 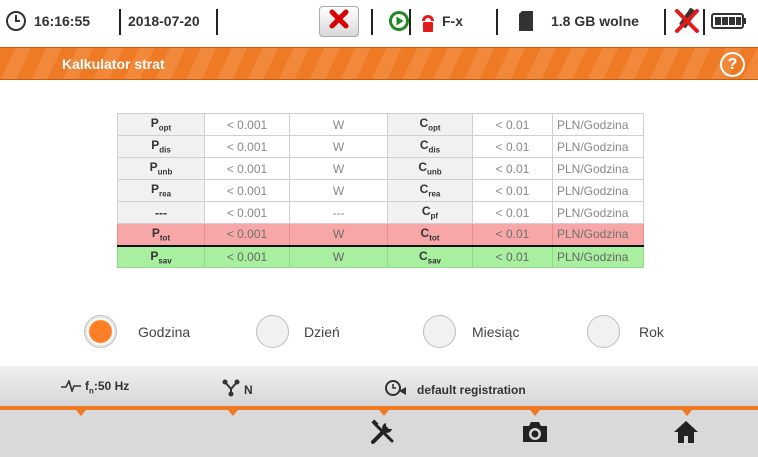 I want to click on table-row: Psav < 0.001 W Csav < 0.01 PLN/Godzina, so click(x=380, y=256).